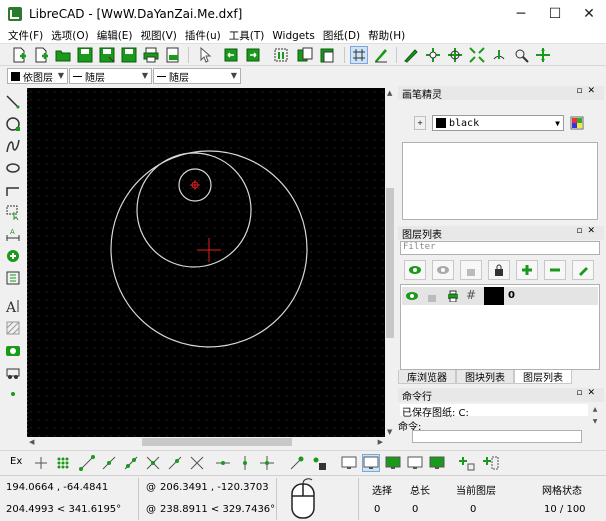  Describe the element at coordinates (37, 76) in the screenshot. I see `color-combo: 依图层 ▼` at that location.